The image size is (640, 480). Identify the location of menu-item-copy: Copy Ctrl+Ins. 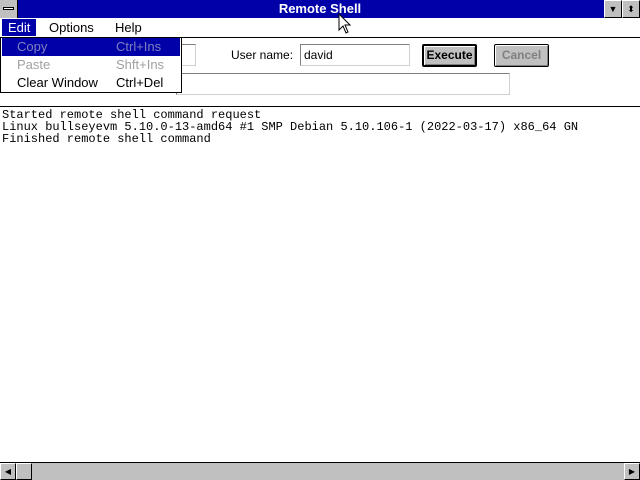
(91, 47).